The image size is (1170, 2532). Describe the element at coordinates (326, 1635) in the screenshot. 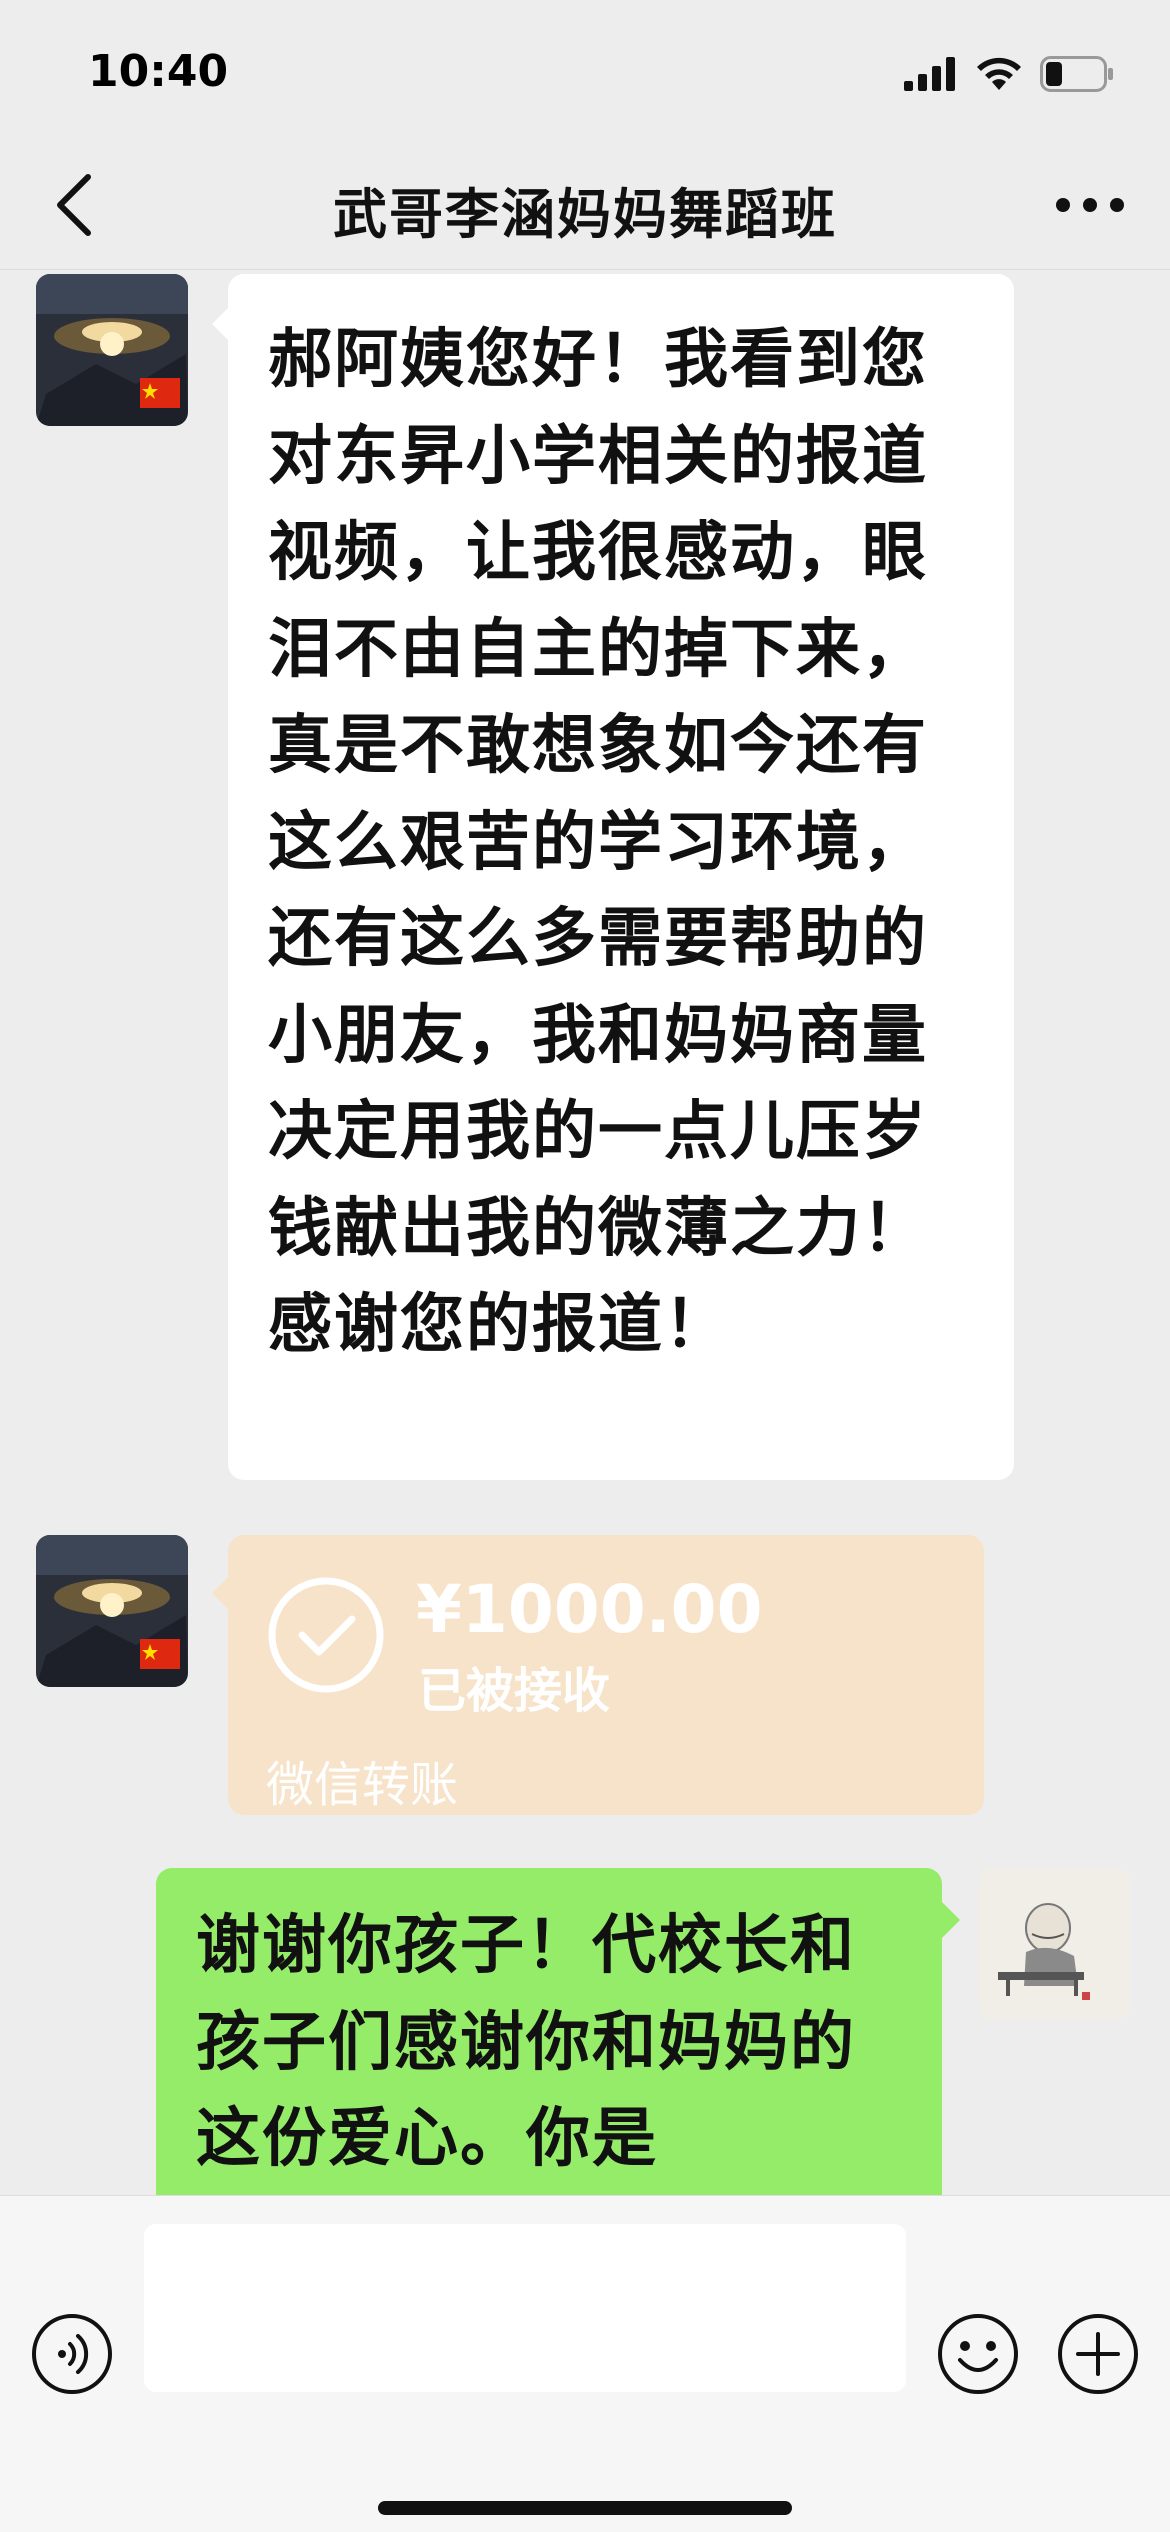

I see `check-circle-icon` at that location.